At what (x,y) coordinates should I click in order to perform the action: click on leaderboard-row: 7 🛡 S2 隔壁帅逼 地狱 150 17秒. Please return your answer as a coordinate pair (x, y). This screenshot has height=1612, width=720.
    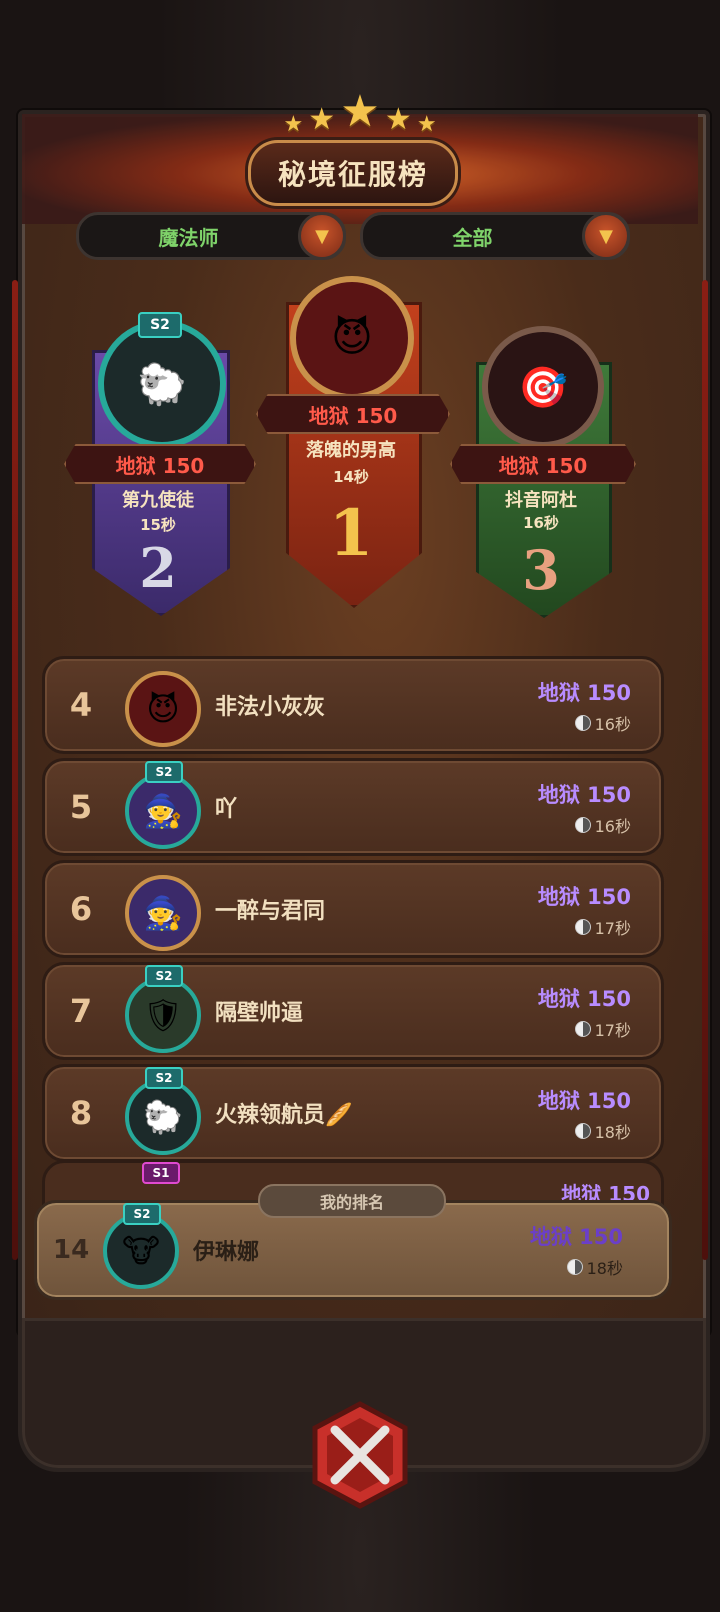
    Looking at the image, I should click on (353, 1011).